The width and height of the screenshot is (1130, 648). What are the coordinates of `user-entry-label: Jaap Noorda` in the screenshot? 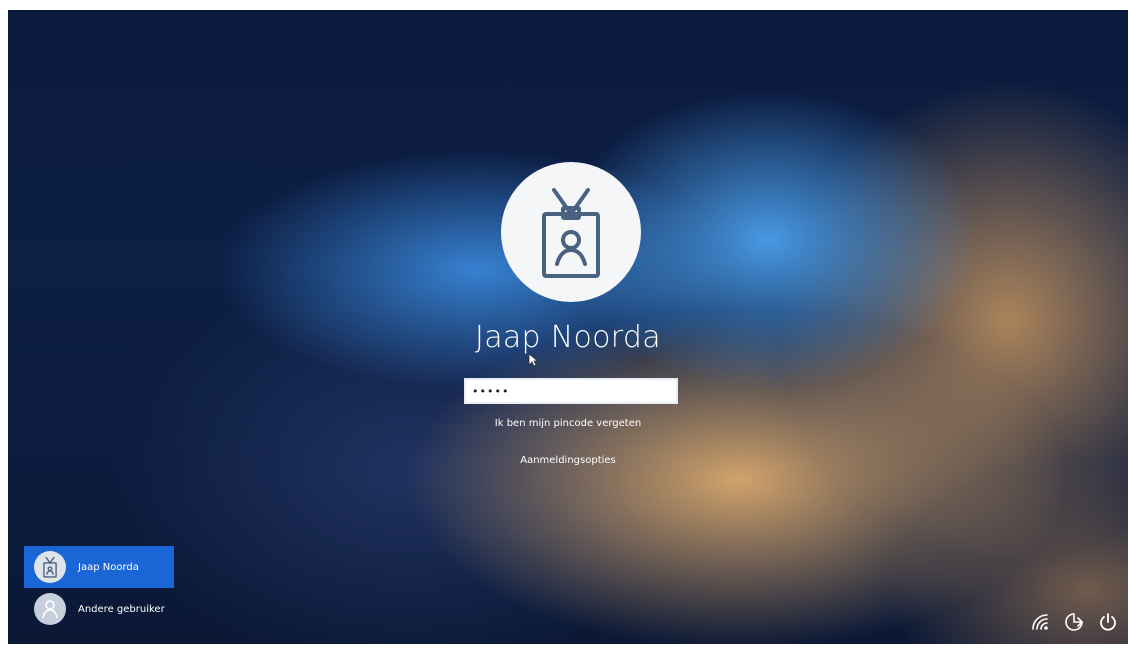 It's located at (108, 567).